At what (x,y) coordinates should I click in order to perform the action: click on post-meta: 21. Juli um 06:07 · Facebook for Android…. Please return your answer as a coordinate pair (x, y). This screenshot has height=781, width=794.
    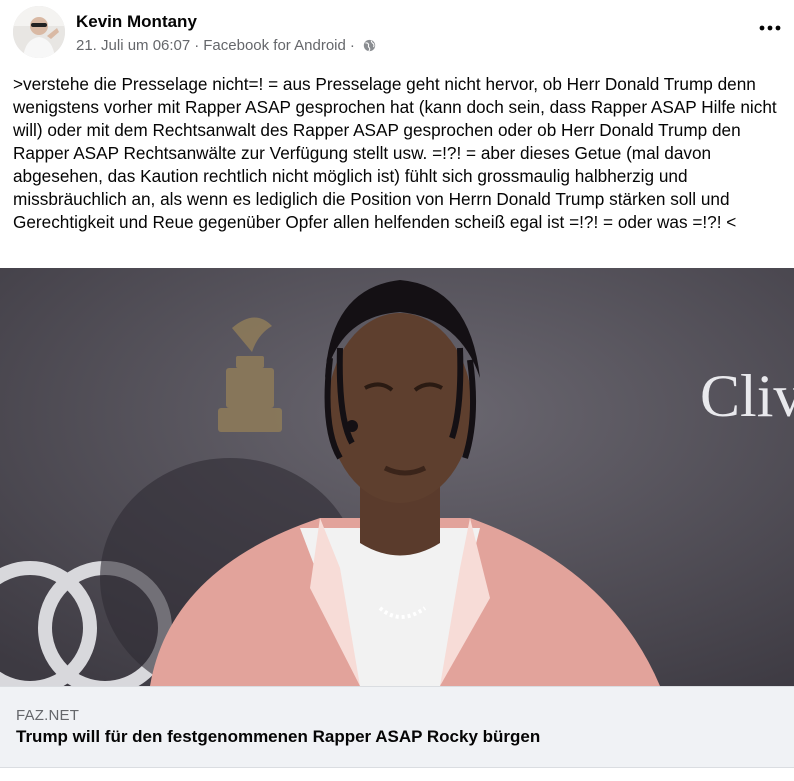
    Looking at the image, I should click on (226, 45).